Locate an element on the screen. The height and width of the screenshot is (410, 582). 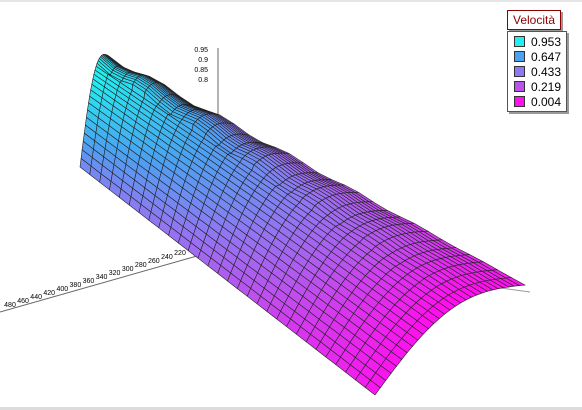
legend-item-3: 0.219 is located at coordinates (540, 86).